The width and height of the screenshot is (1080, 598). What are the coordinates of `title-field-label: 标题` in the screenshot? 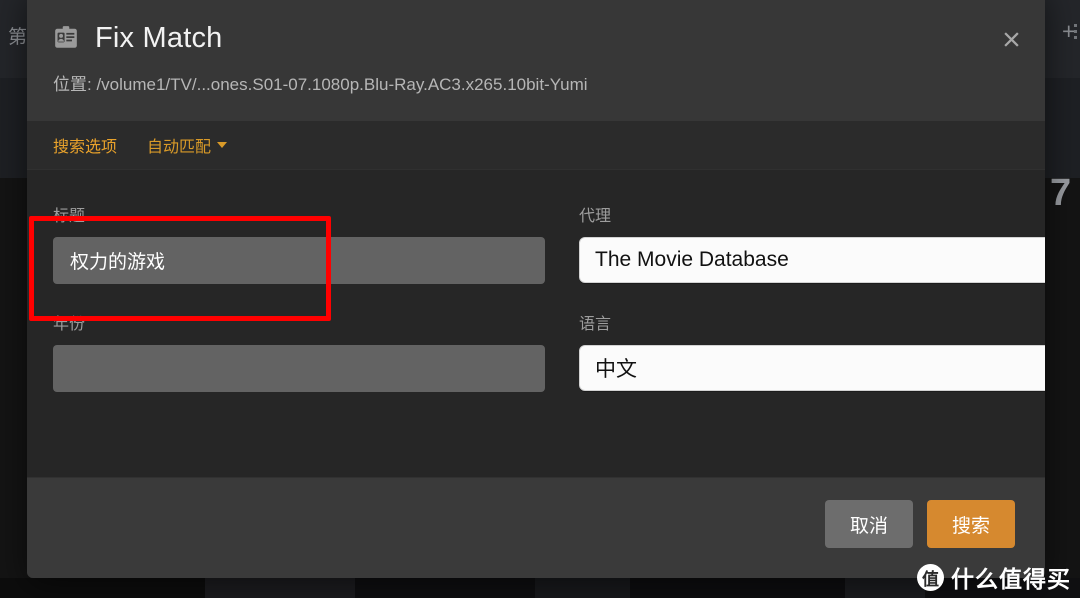 It's located at (69, 216).